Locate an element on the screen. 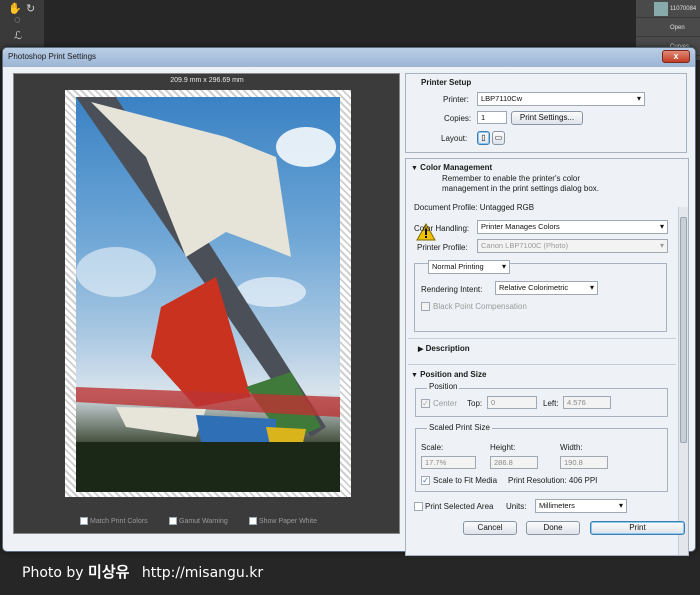 The image size is (700, 595). layer-row: Open is located at coordinates (668, 28).